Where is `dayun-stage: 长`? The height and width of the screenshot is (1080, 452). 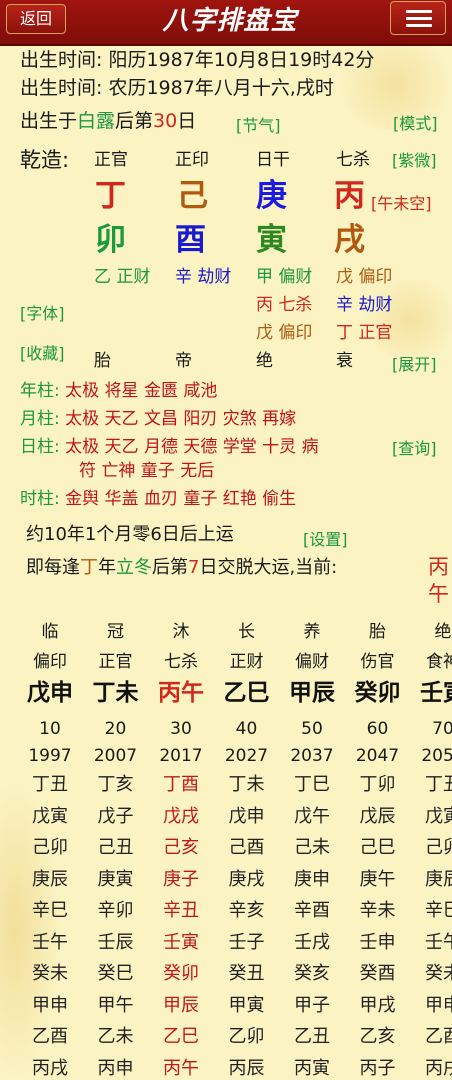 dayun-stage: 长 is located at coordinates (246, 632).